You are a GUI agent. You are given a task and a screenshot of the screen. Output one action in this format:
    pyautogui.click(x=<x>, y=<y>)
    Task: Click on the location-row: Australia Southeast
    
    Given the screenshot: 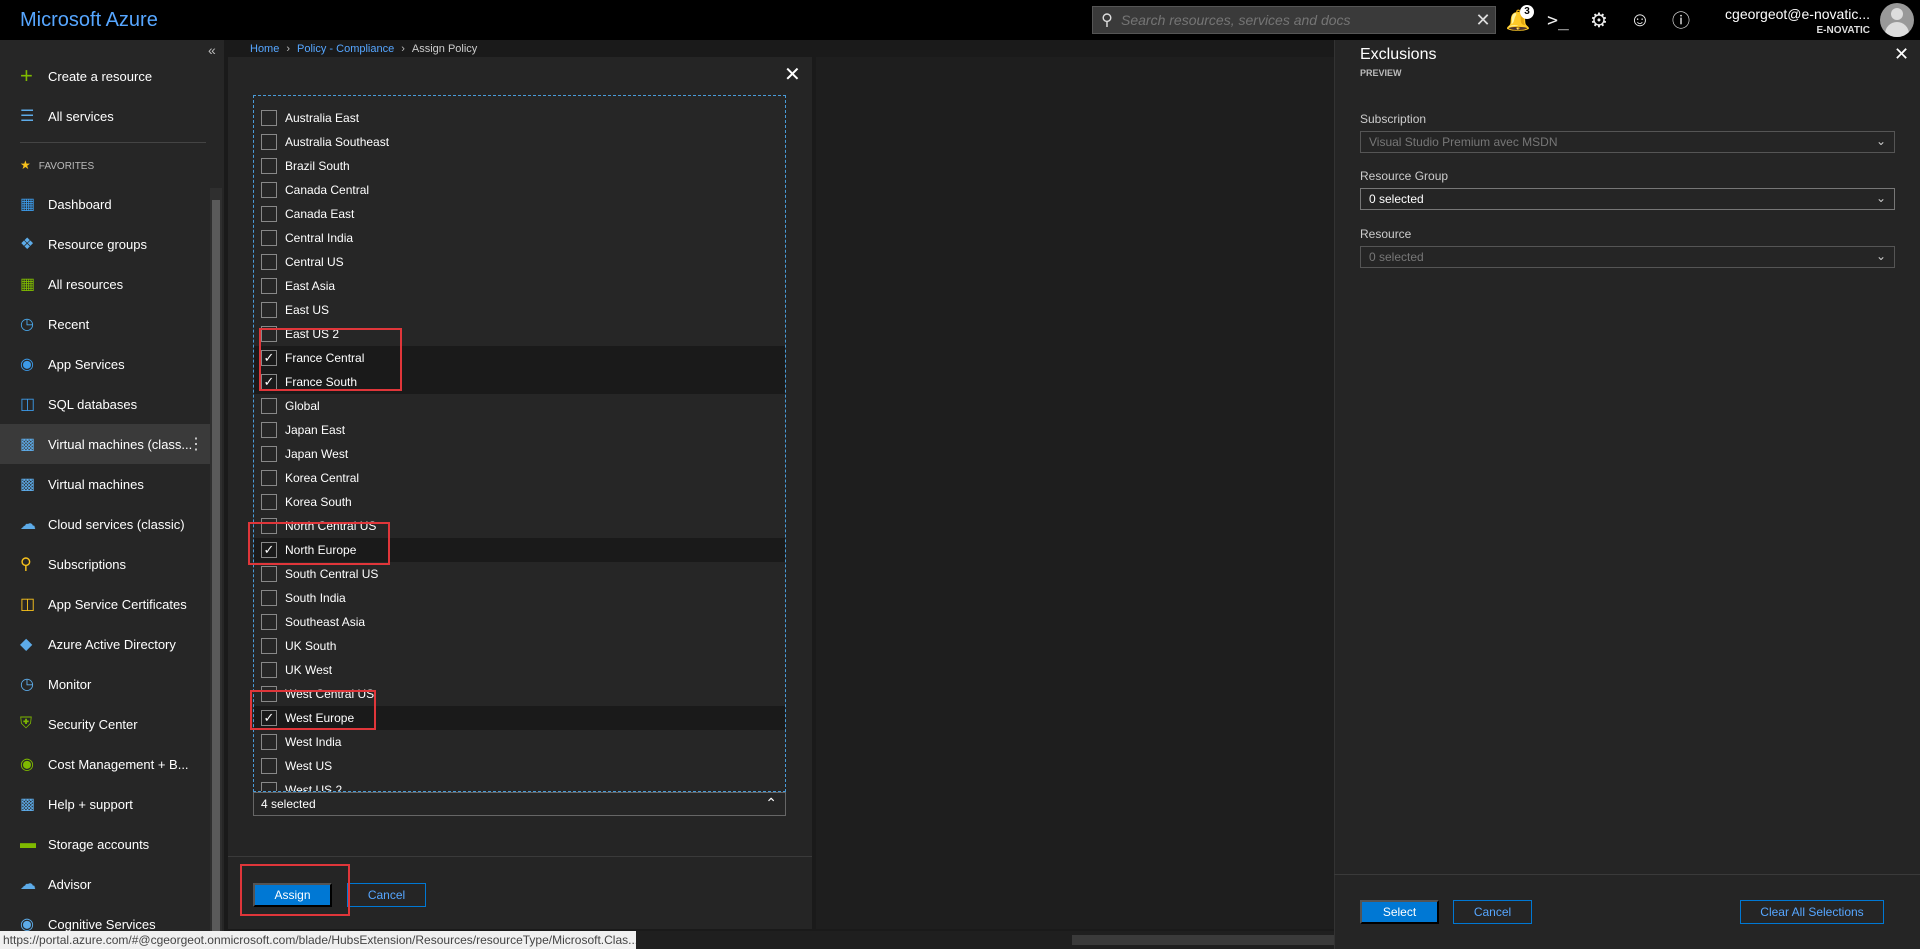 What is the action you would take?
    pyautogui.click(x=519, y=142)
    